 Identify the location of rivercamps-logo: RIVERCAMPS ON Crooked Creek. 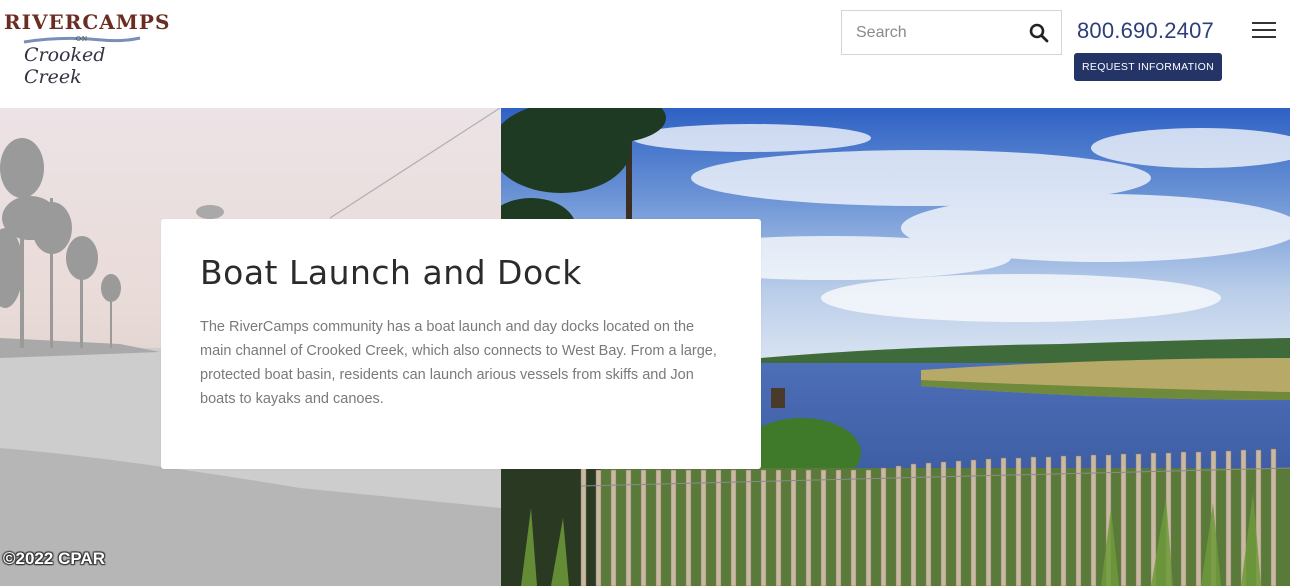
(86, 49).